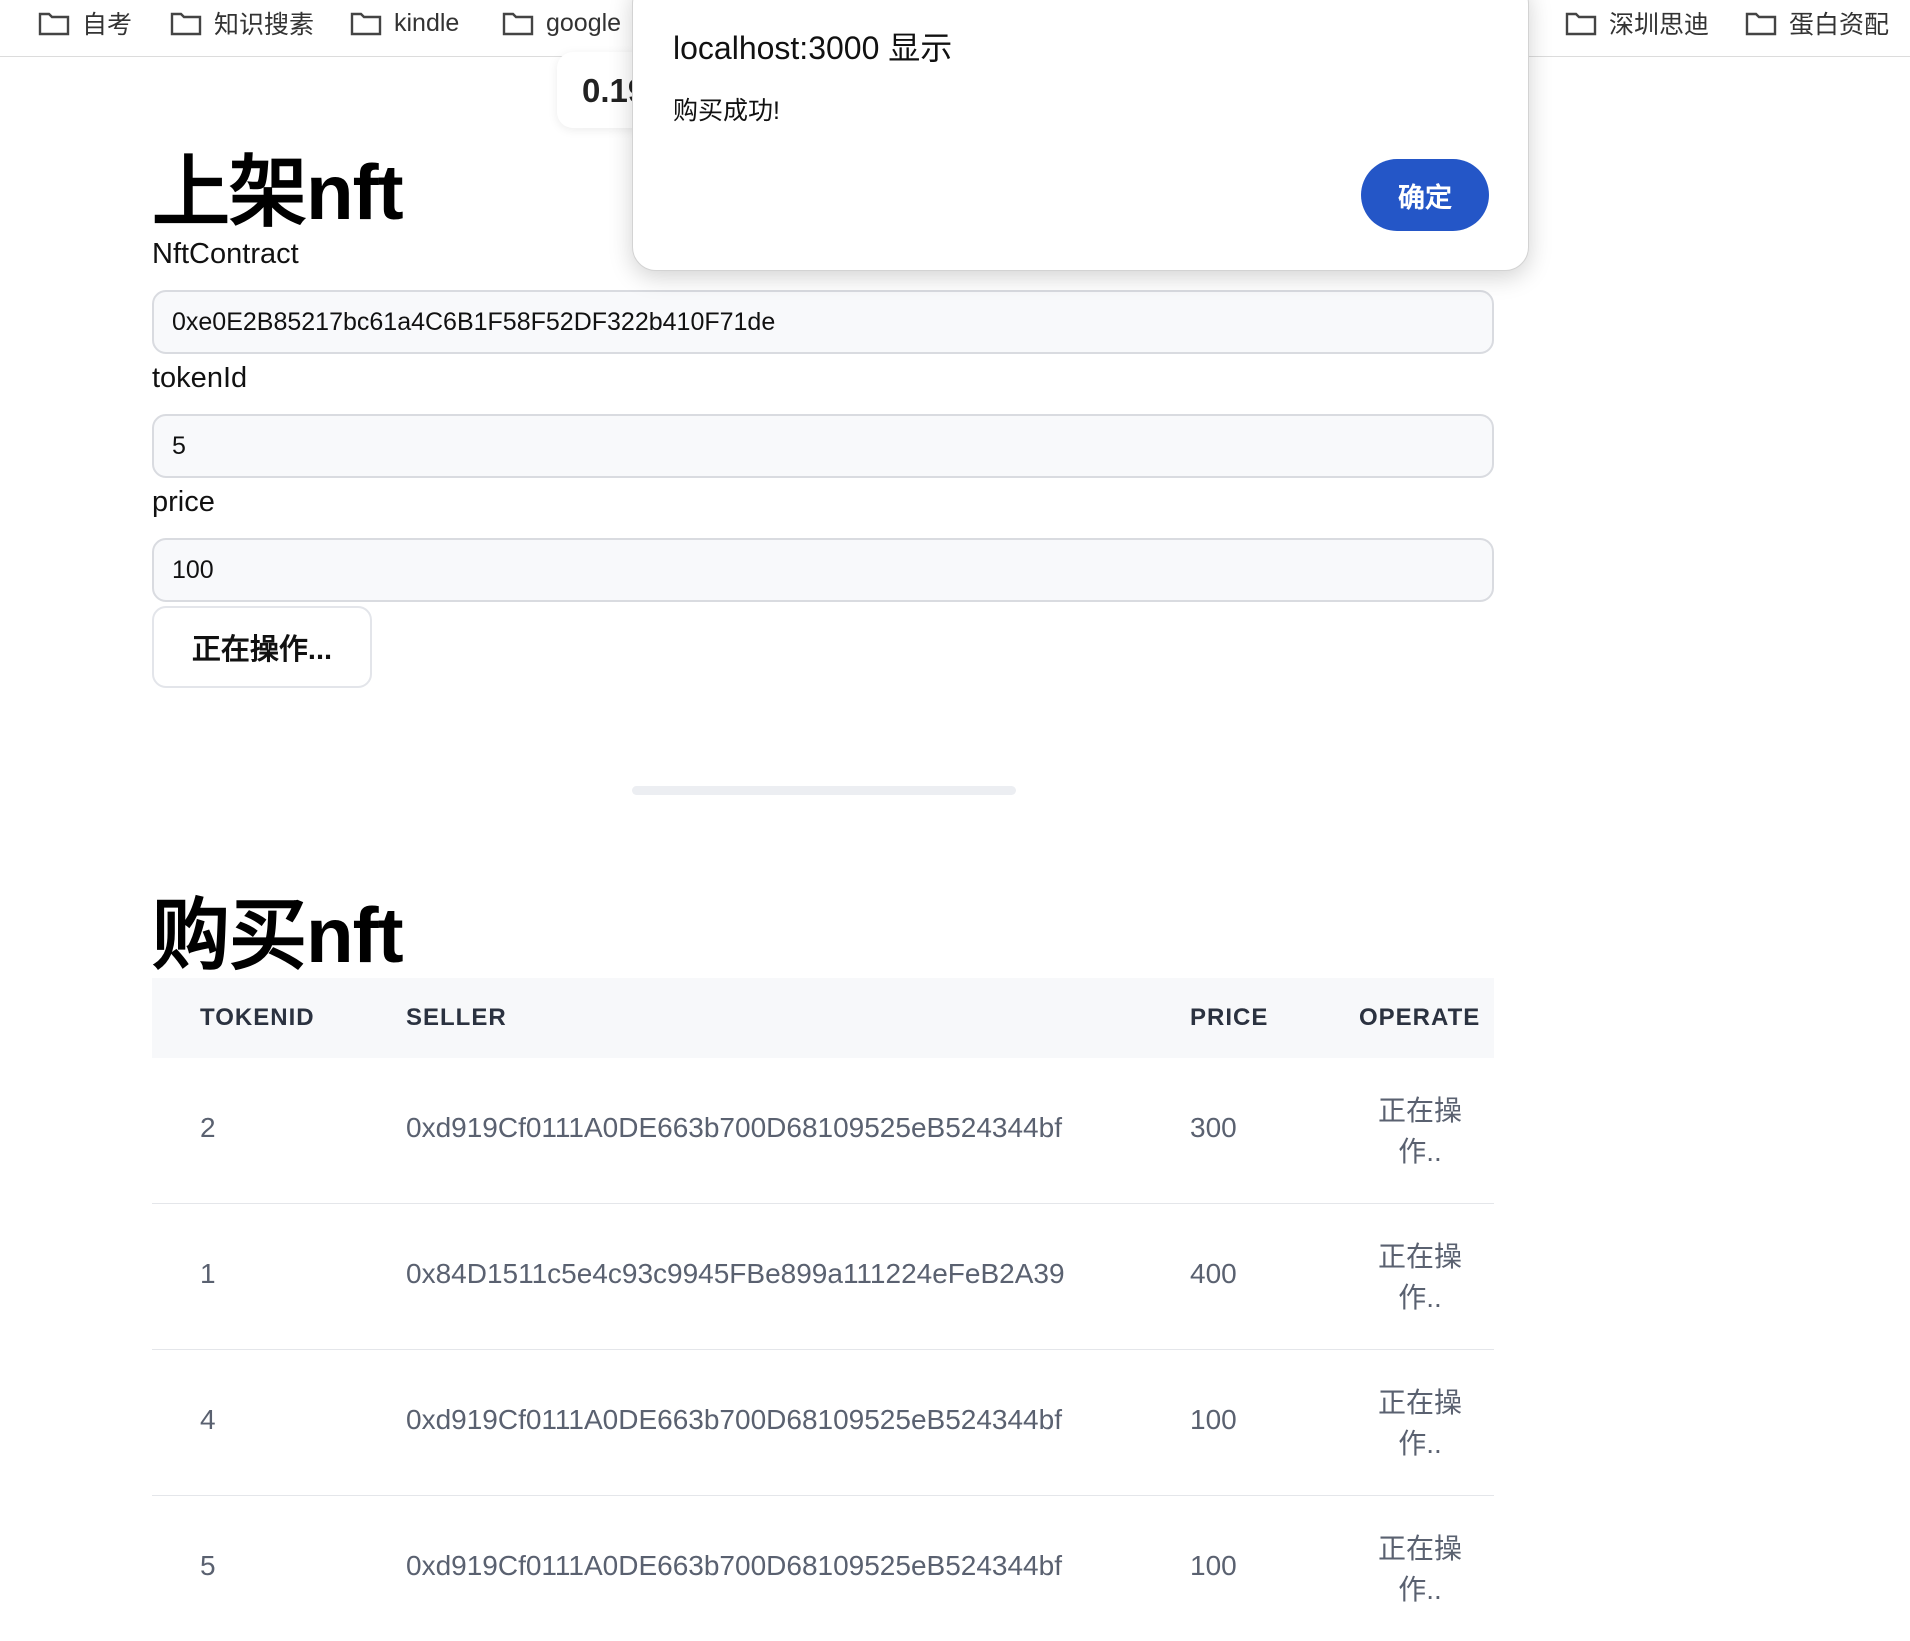 This screenshot has width=1910, height=1641. I want to click on dialog-title: localhost:3000 显示, so click(813, 48).